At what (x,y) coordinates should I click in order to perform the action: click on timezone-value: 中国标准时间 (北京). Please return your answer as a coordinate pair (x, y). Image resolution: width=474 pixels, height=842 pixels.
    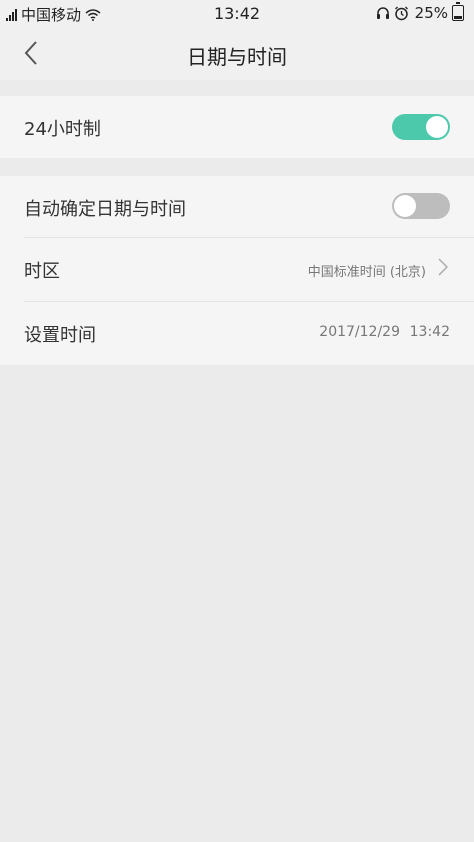
    Looking at the image, I should click on (366, 272).